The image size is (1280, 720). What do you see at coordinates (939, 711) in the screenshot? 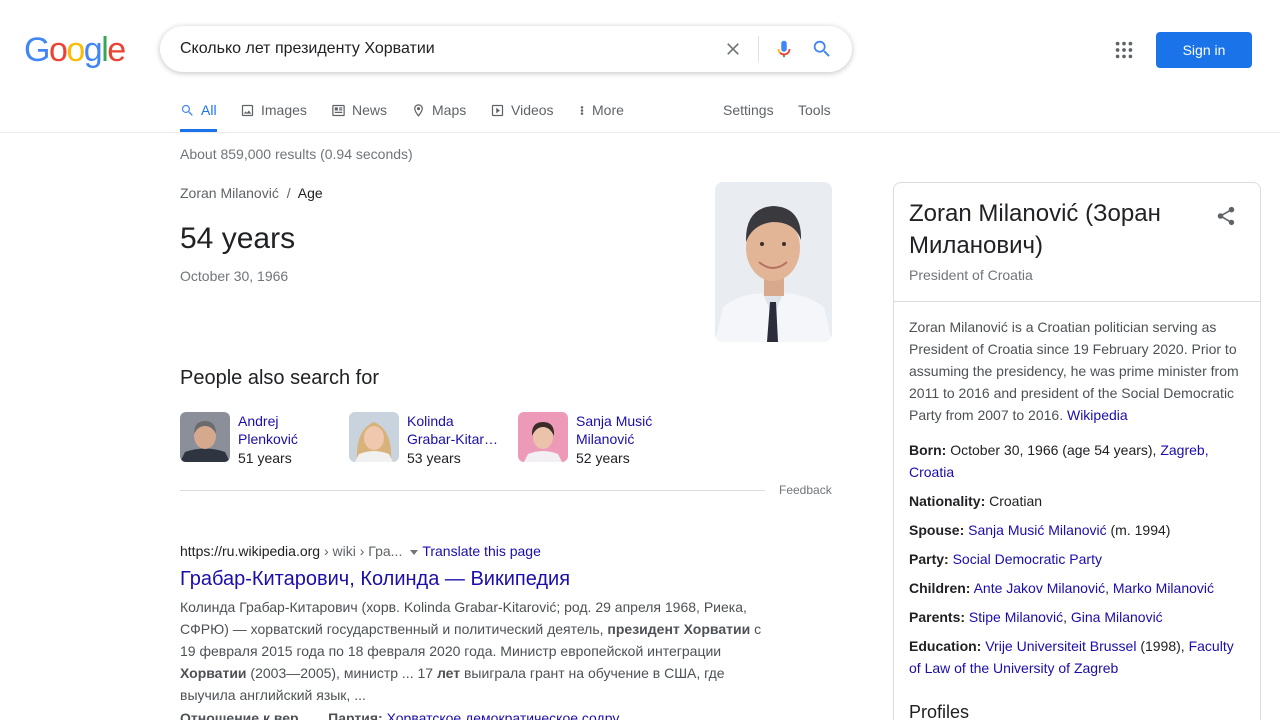
I see `kp-profiles-heading: Profiles` at bounding box center [939, 711].